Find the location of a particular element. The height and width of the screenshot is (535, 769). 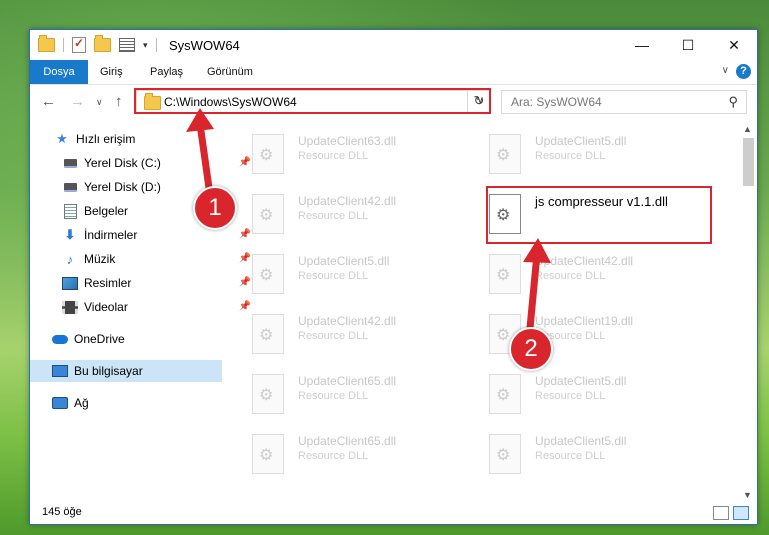

arrow-2-head is located at coordinates (537, 250).